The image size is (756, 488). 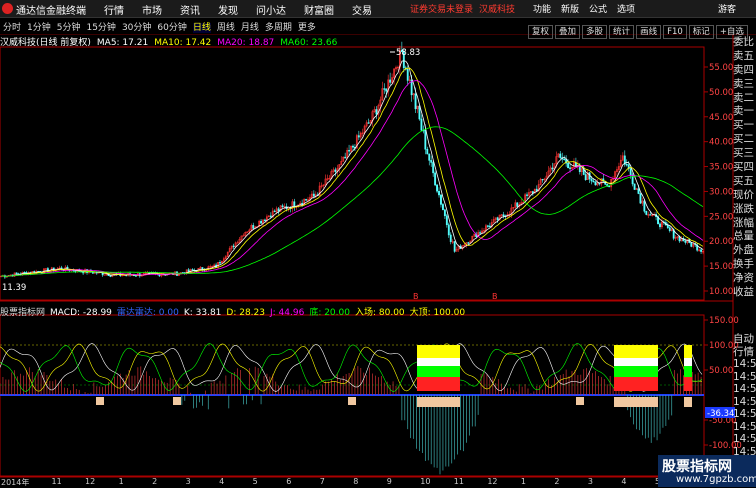 What do you see at coordinates (81, 313) in the screenshot?
I see `macd-label: MACD: -28.99` at bounding box center [81, 313].